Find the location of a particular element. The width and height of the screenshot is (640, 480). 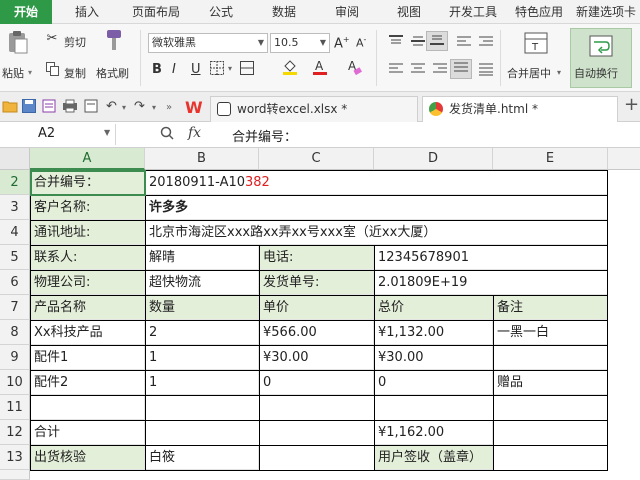

wps-logo-icon: W is located at coordinates (195, 109).